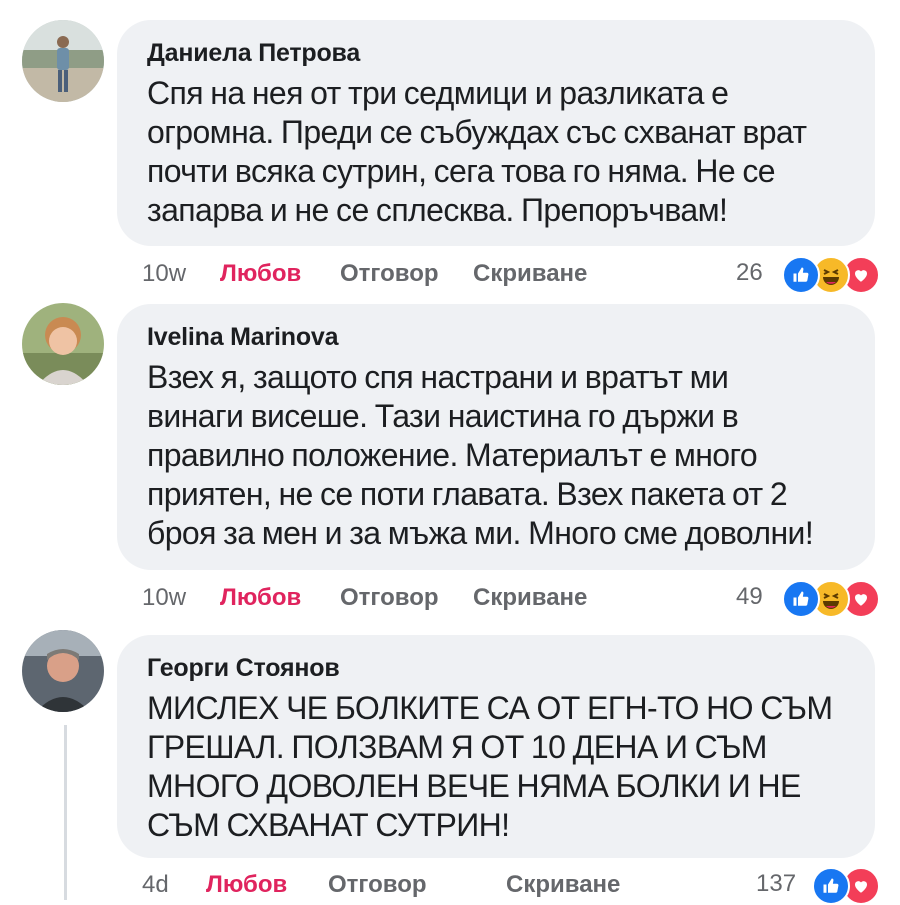  Describe the element at coordinates (490, 708) in the screenshot. I see `comment-line: МИСЛЕХ ЧЕ БОЛКИТЕ СА ОТ ЕГН-ТО НО СЪМ` at that location.